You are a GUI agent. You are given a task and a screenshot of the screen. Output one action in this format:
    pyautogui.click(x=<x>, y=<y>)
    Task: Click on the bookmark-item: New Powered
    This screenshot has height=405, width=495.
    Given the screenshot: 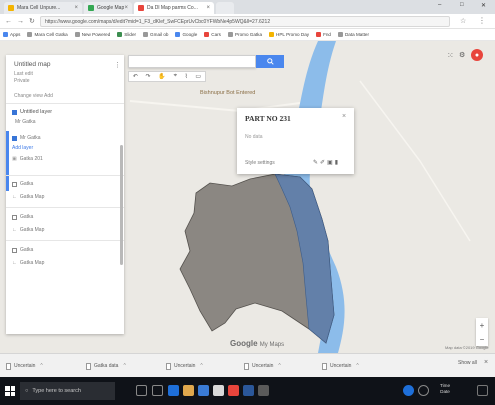 What is the action you would take?
    pyautogui.click(x=92, y=34)
    